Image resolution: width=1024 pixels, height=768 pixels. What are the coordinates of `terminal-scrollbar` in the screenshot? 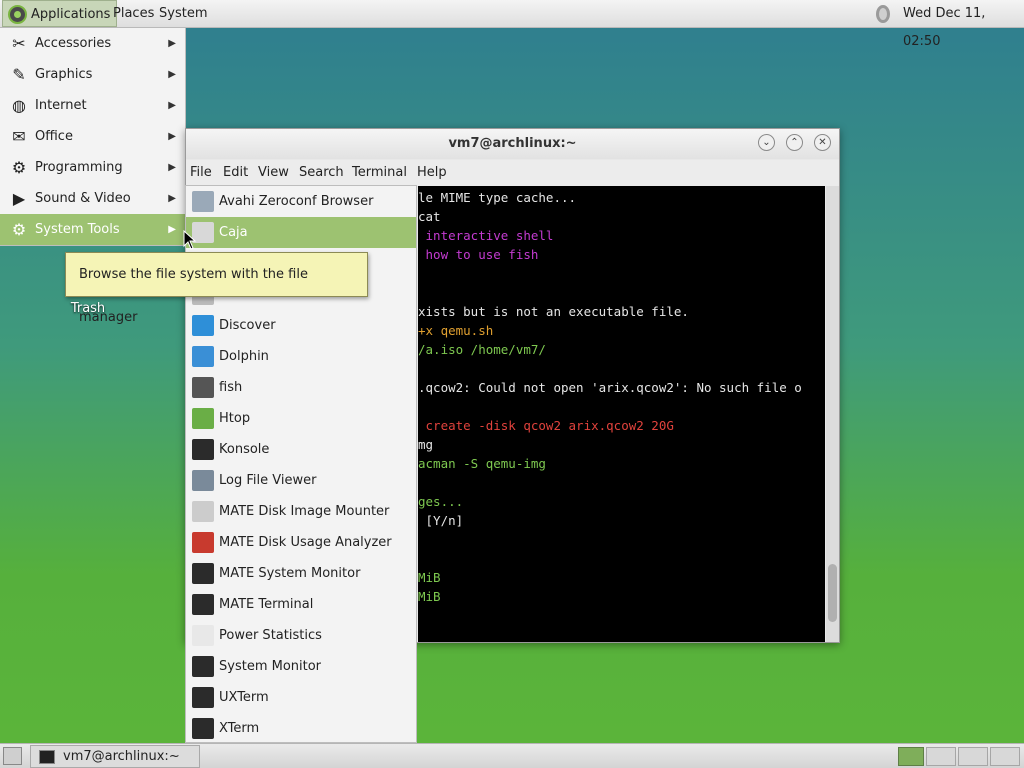 It's located at (832, 414).